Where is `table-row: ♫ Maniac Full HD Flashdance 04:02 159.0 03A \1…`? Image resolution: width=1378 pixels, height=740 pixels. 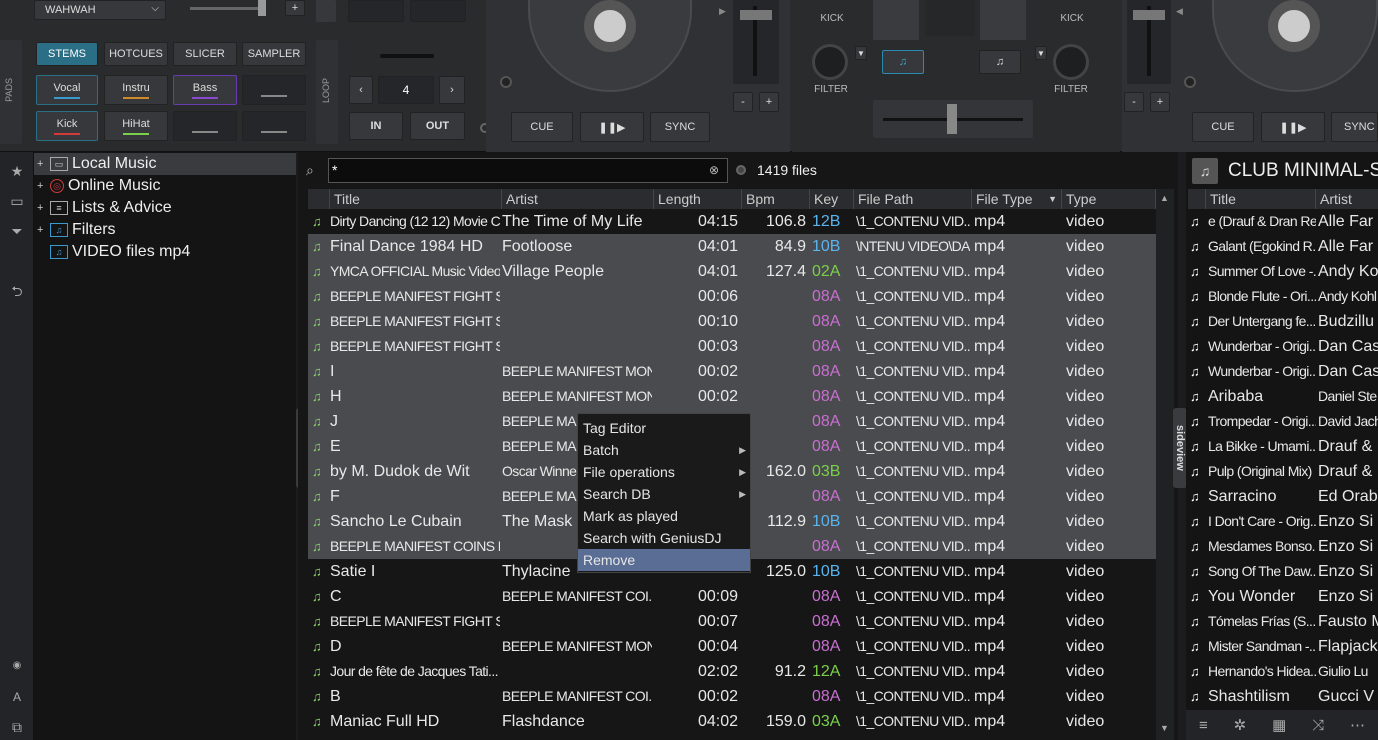 table-row: ♫ Maniac Full HD Flashdance 04:02 159.0 03A \1… is located at coordinates (732, 721).